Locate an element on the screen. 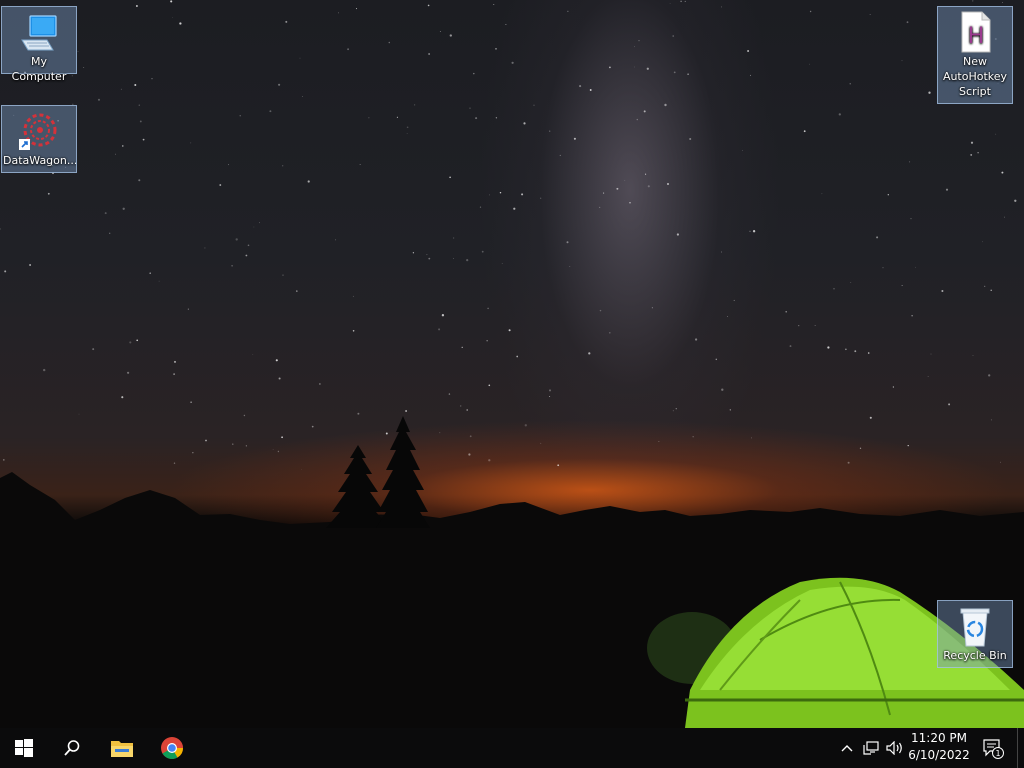  taskbar-chrome is located at coordinates (172, 748).